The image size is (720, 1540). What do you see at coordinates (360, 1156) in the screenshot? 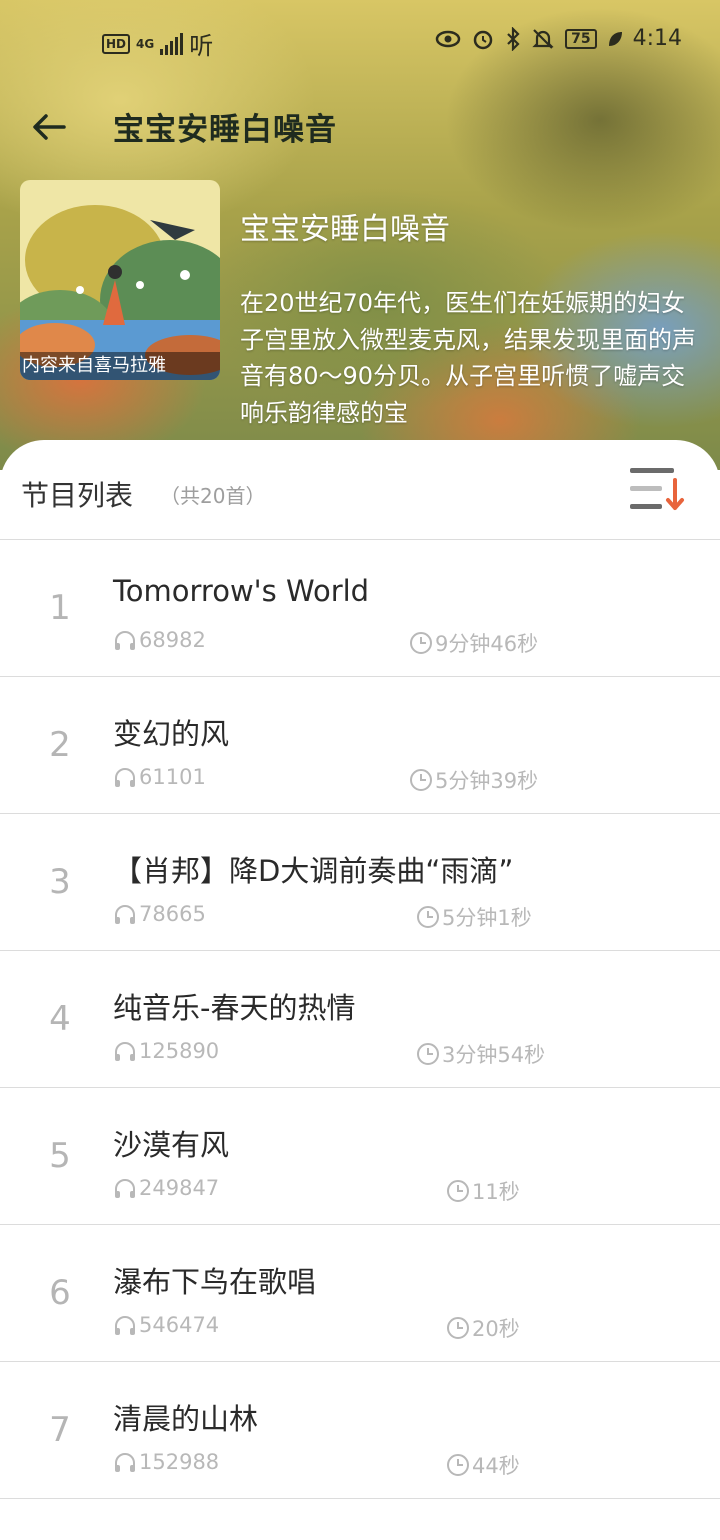
I see `track-row: 5 沙漠有风 249847 11秒` at bounding box center [360, 1156].